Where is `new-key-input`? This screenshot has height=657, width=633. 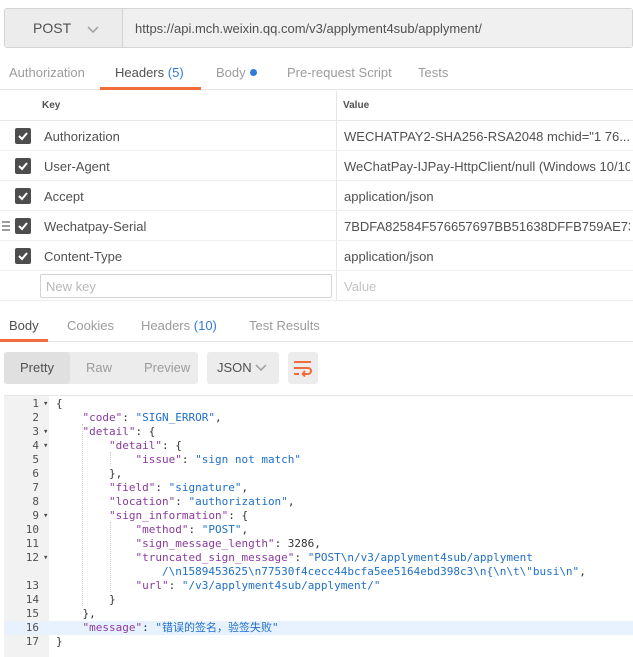 new-key-input is located at coordinates (186, 286).